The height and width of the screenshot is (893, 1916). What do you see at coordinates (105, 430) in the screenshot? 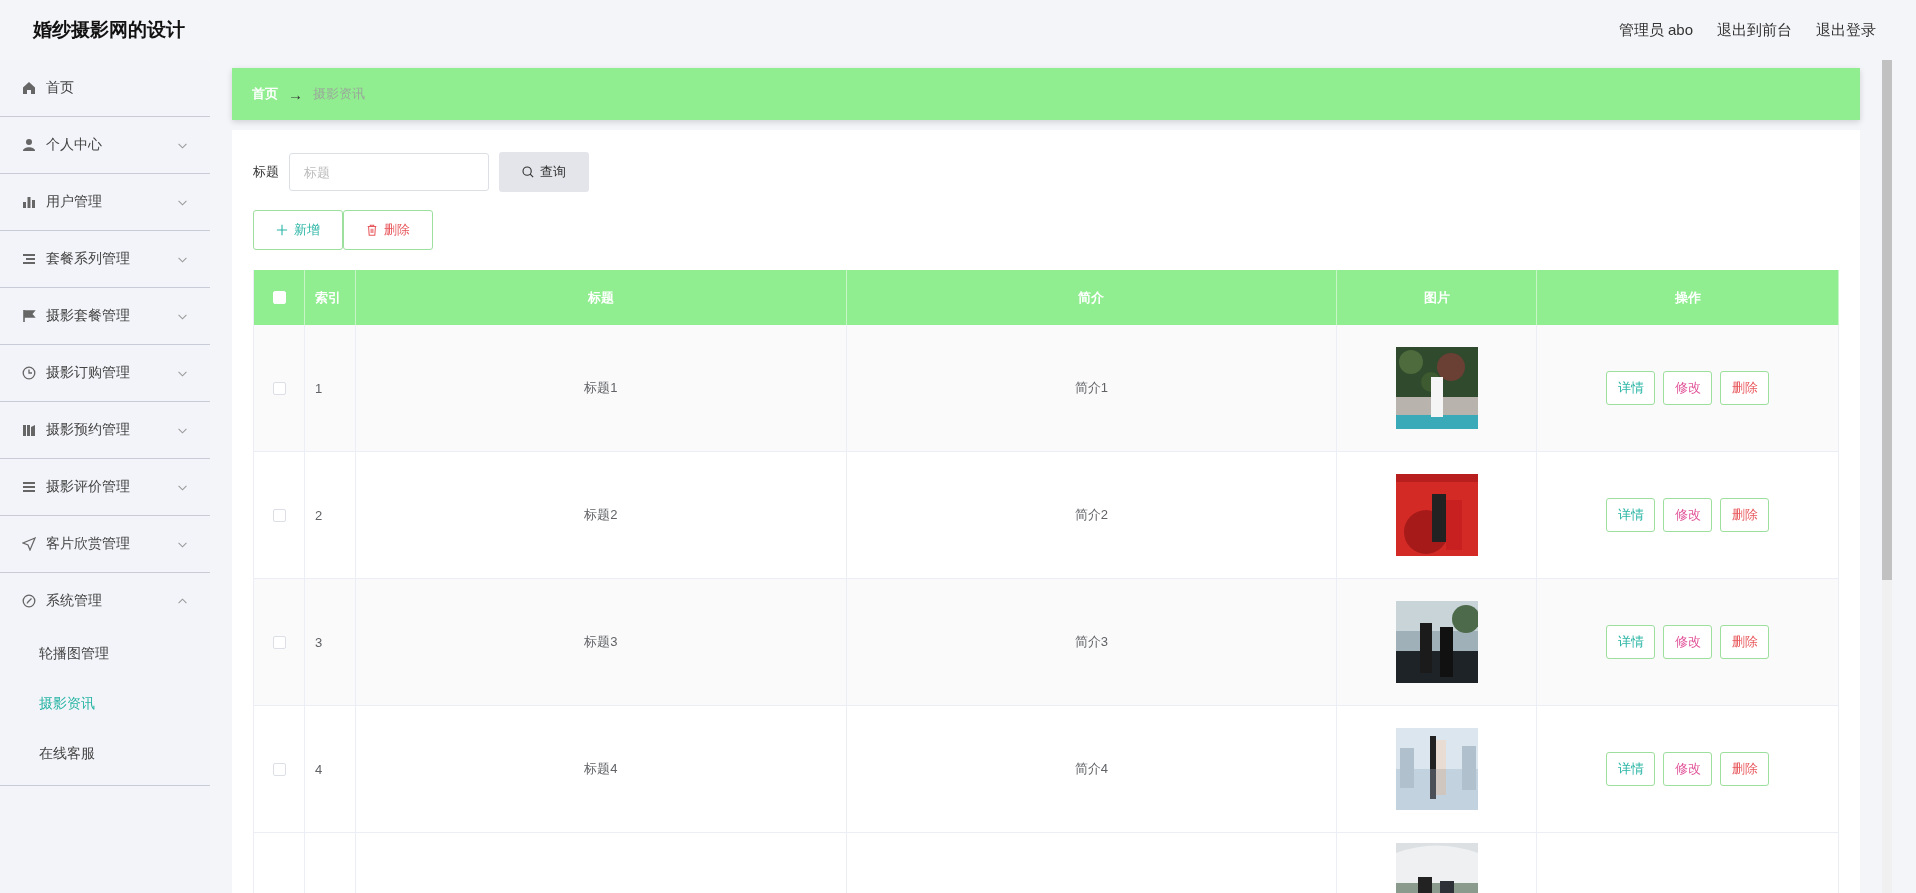
I see `menu-item: 摄影预约管理` at bounding box center [105, 430].